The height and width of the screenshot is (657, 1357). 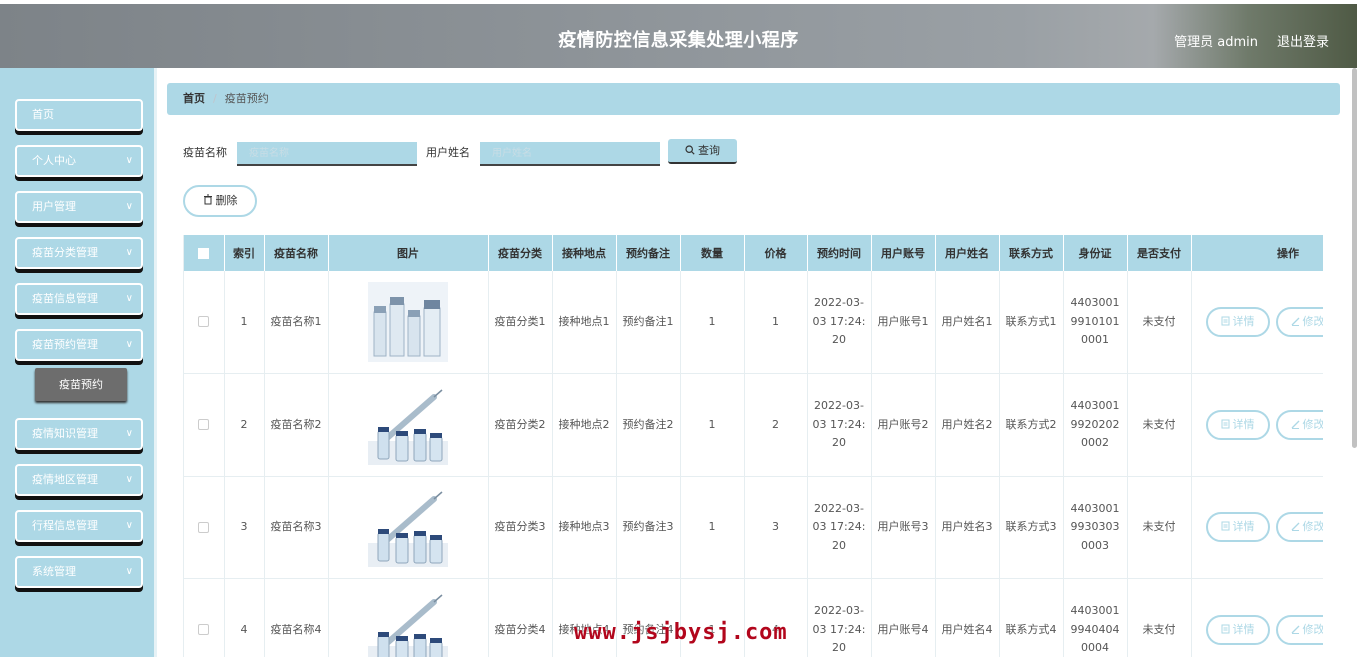 What do you see at coordinates (1031, 527) in the screenshot?
I see `cell-contact: 联系方式3` at bounding box center [1031, 527].